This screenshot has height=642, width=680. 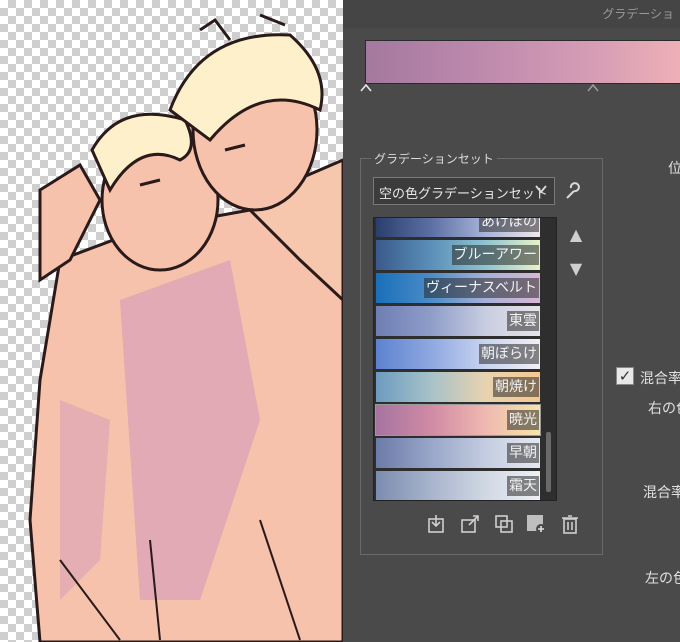 I want to click on gradient-item-label: 暁光, so click(x=523, y=420).